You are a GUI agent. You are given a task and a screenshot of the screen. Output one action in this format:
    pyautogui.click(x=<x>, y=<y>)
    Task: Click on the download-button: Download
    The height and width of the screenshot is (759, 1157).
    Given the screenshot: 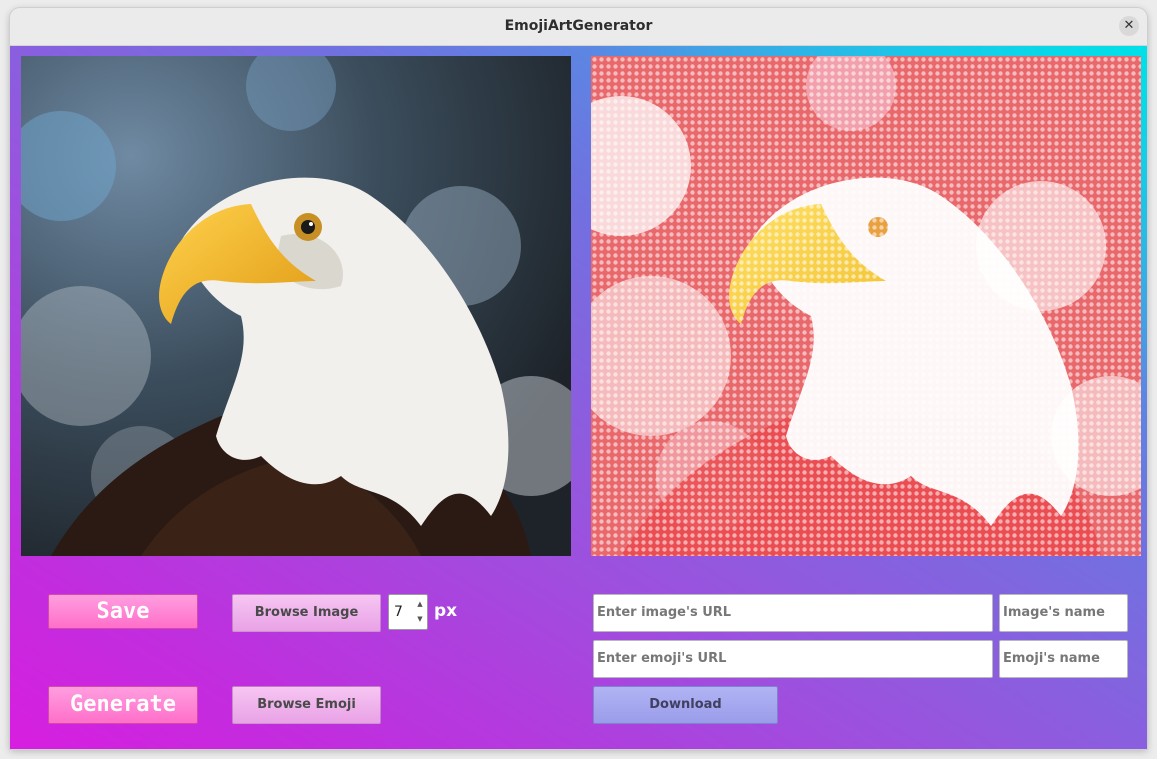 What is the action you would take?
    pyautogui.click(x=685, y=705)
    